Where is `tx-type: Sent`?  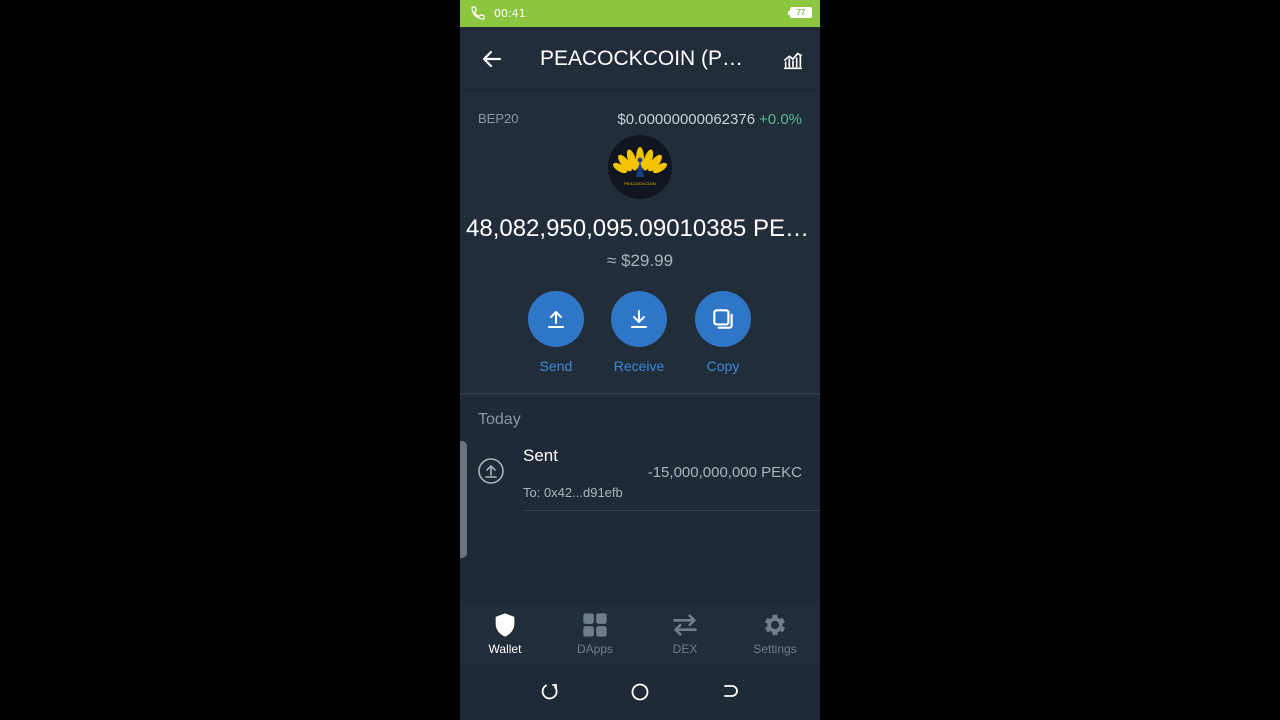 tx-type: Sent is located at coordinates (540, 455).